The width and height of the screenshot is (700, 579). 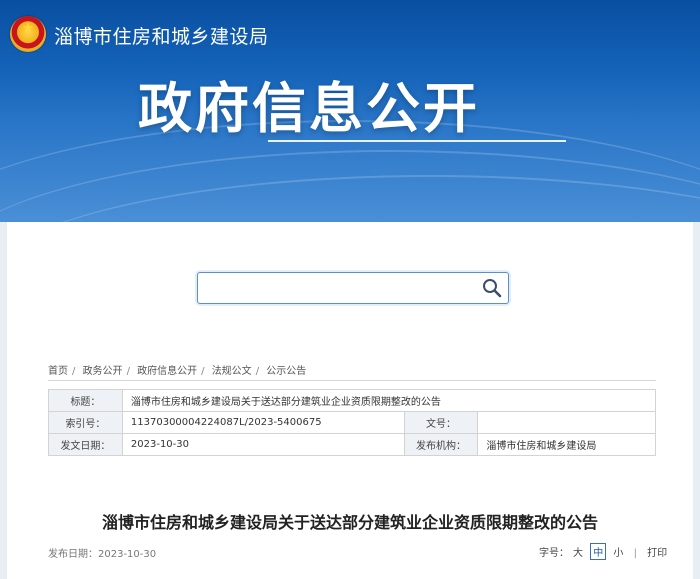 I want to click on meta-org-value: 淄博市住房和城乡建设局, so click(x=566, y=444).